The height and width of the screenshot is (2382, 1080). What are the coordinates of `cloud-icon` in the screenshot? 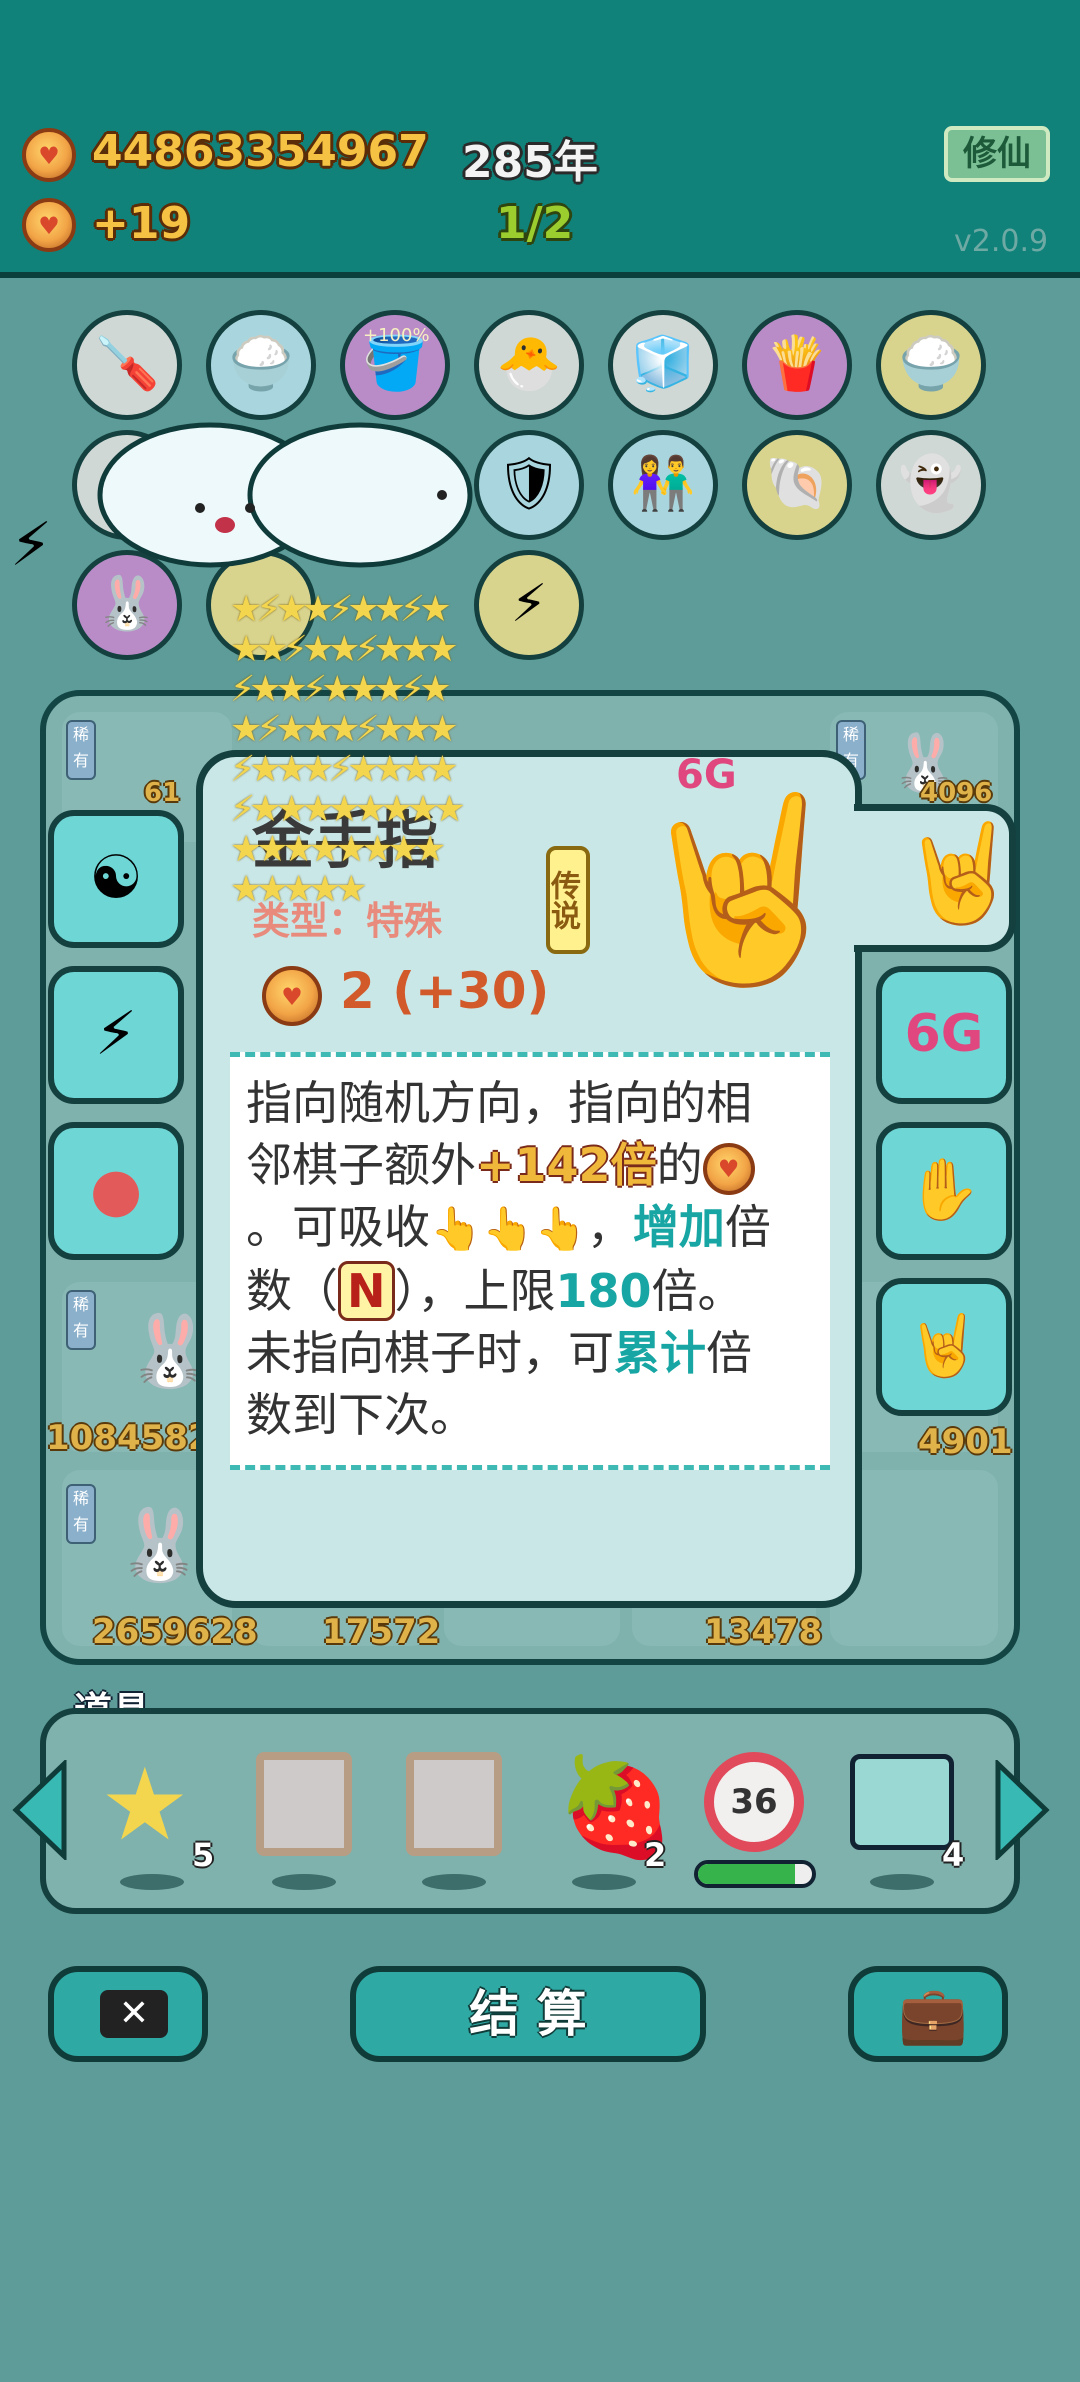 It's located at (285, 495).